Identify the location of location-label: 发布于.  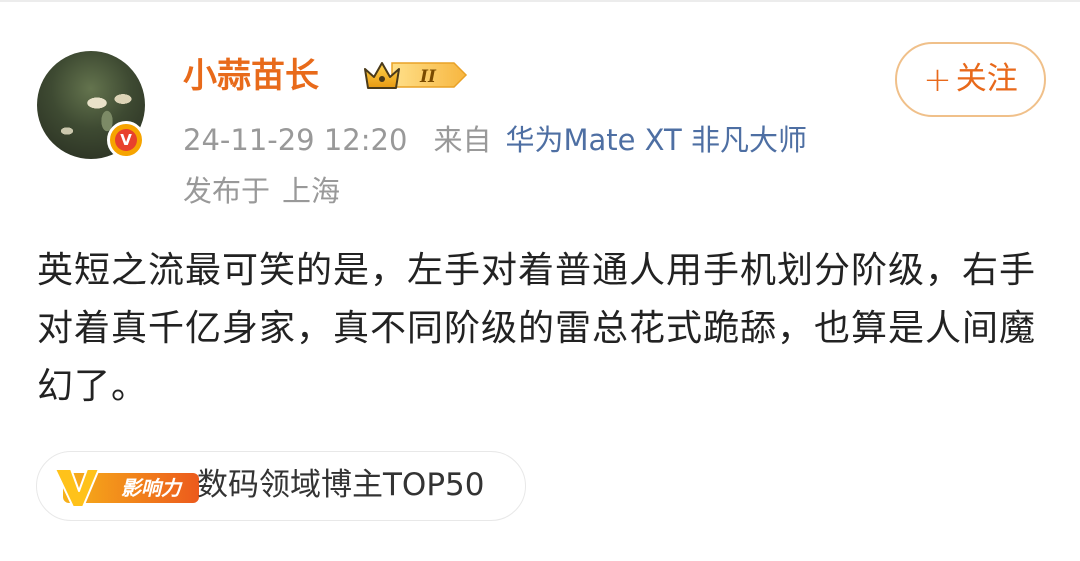
(227, 191).